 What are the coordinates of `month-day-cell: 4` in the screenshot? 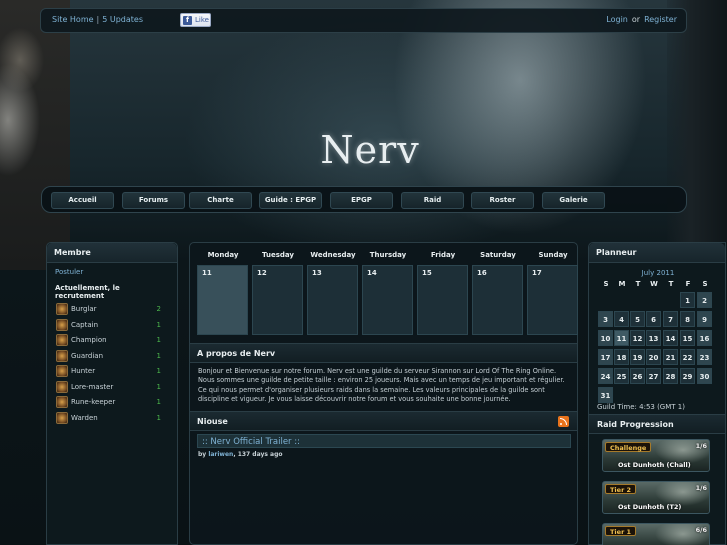 It's located at (621, 319).